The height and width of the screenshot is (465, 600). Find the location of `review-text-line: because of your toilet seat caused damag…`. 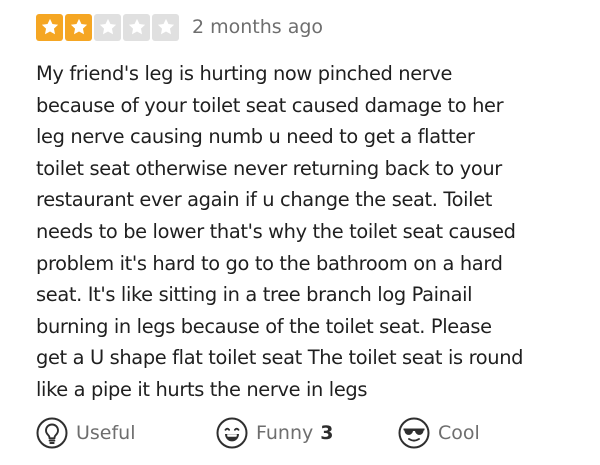

review-text-line: because of your toilet seat caused damag… is located at coordinates (270, 105).